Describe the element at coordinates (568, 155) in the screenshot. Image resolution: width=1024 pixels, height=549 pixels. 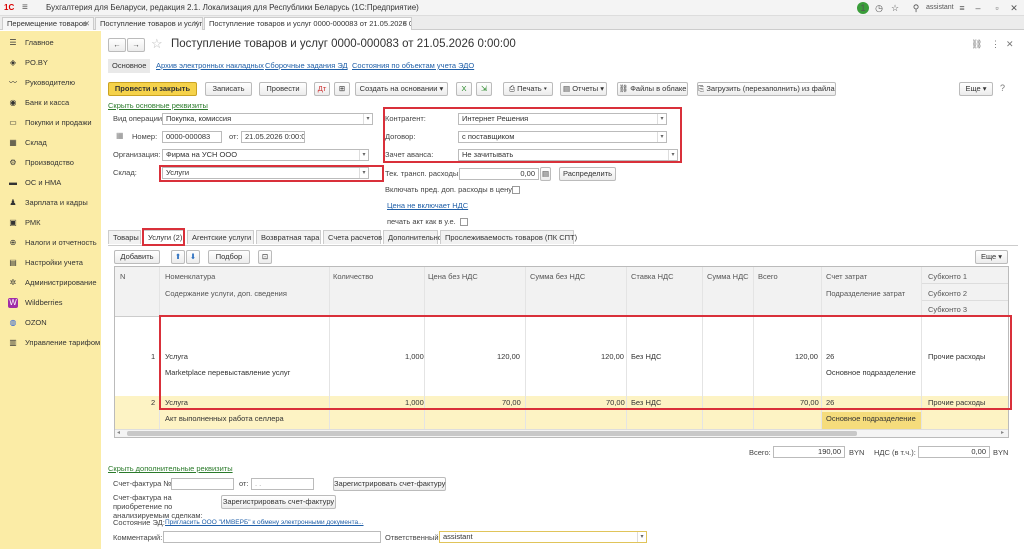
I see `advance-field: Не зачитывать ▾` at that location.